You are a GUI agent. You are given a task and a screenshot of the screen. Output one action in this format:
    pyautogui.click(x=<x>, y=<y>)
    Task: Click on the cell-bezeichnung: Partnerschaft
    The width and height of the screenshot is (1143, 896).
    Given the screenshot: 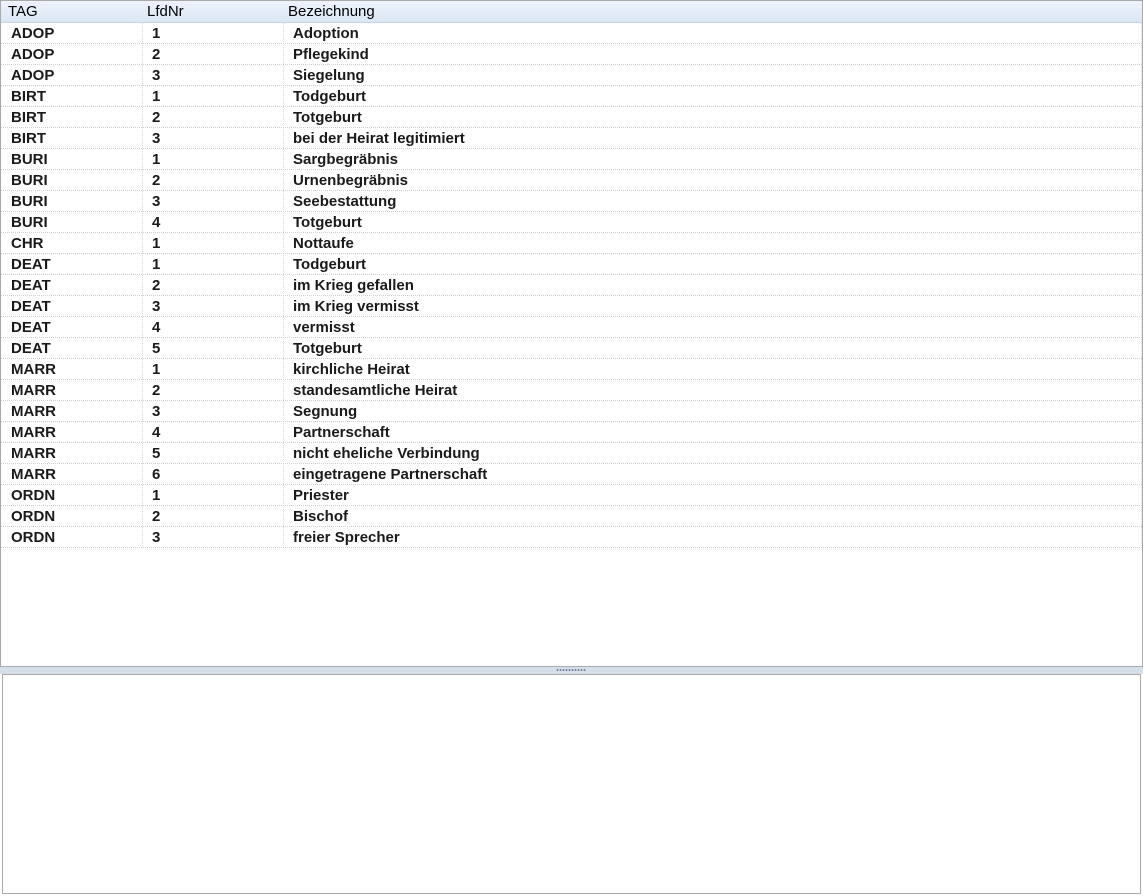 What is the action you would take?
    pyautogui.click(x=341, y=432)
    